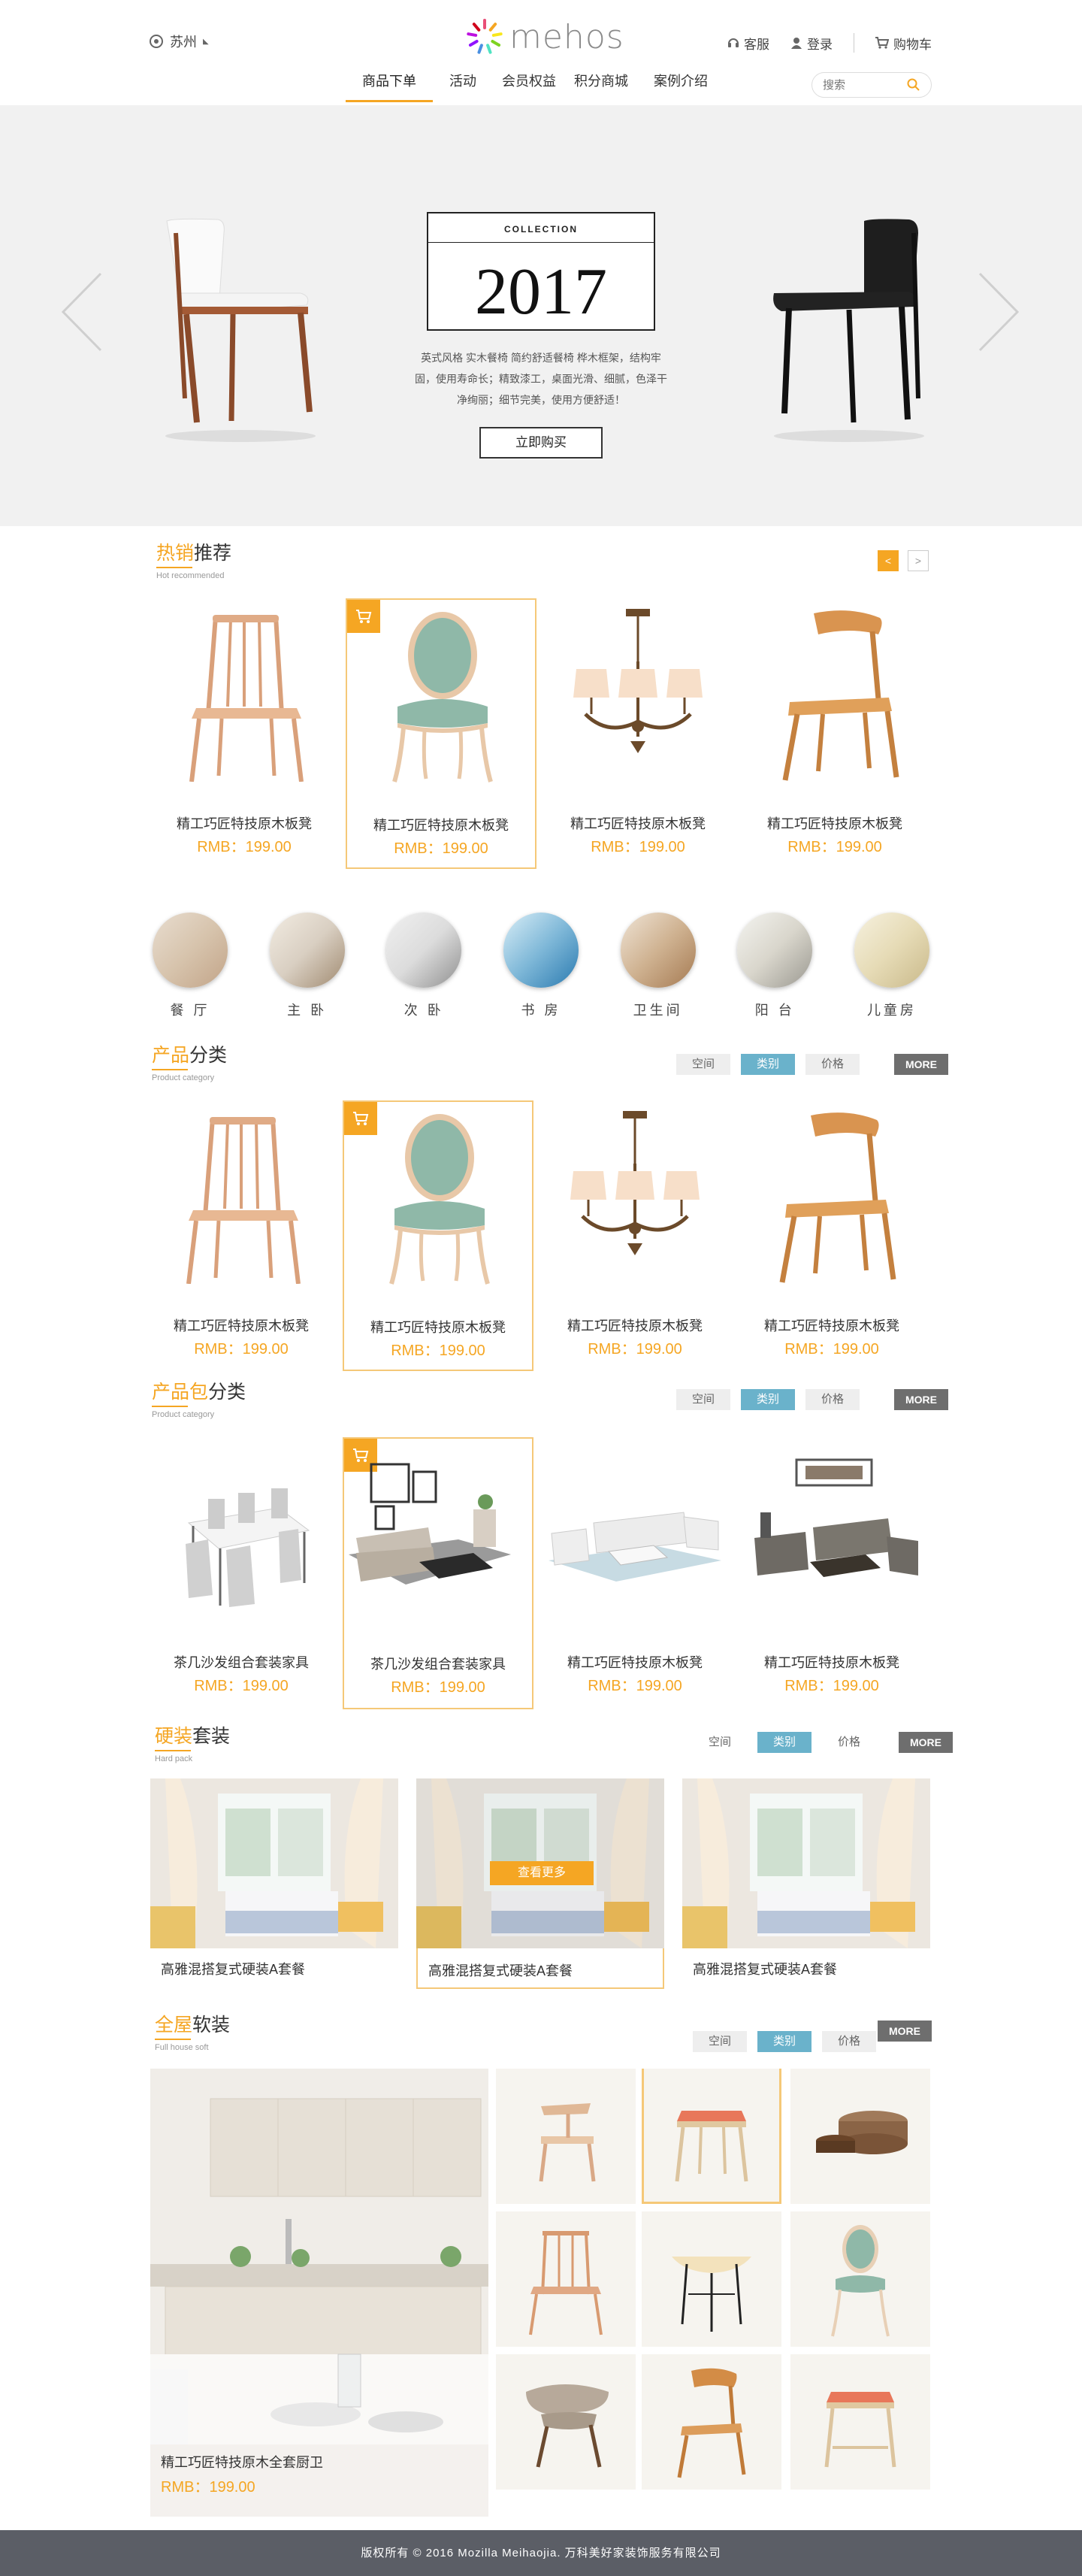  Describe the element at coordinates (541, 443) in the screenshot. I see `buy-now-button: 立即购买` at that location.